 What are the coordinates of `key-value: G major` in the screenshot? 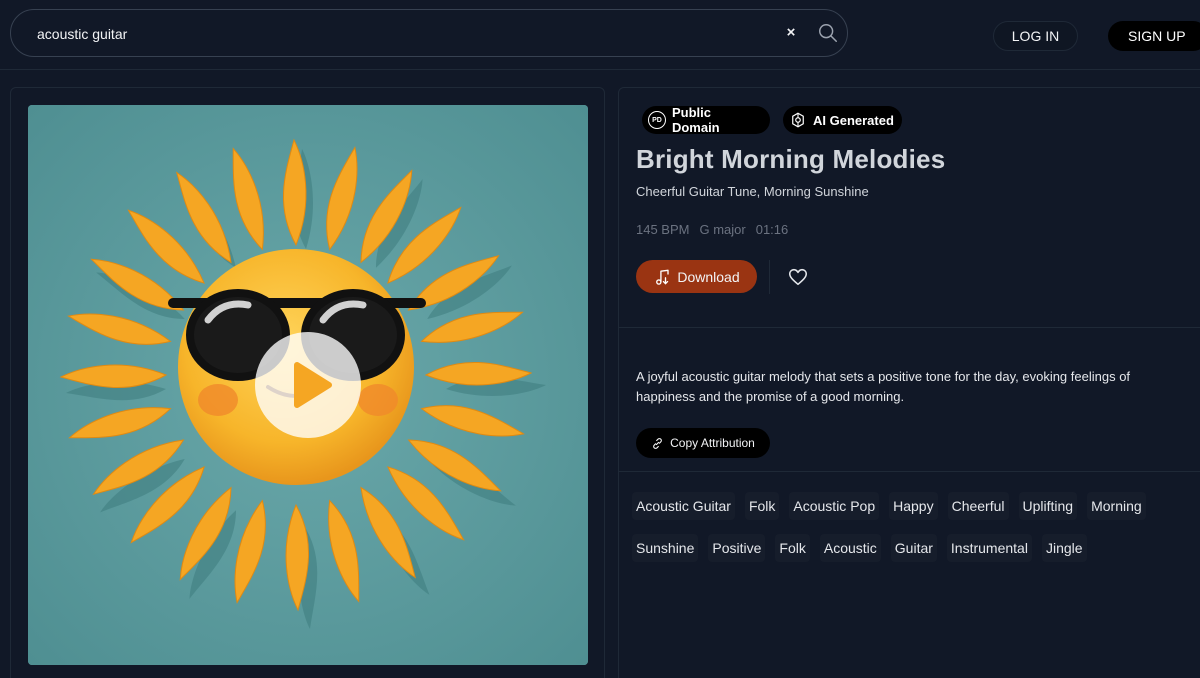 It's located at (722, 229).